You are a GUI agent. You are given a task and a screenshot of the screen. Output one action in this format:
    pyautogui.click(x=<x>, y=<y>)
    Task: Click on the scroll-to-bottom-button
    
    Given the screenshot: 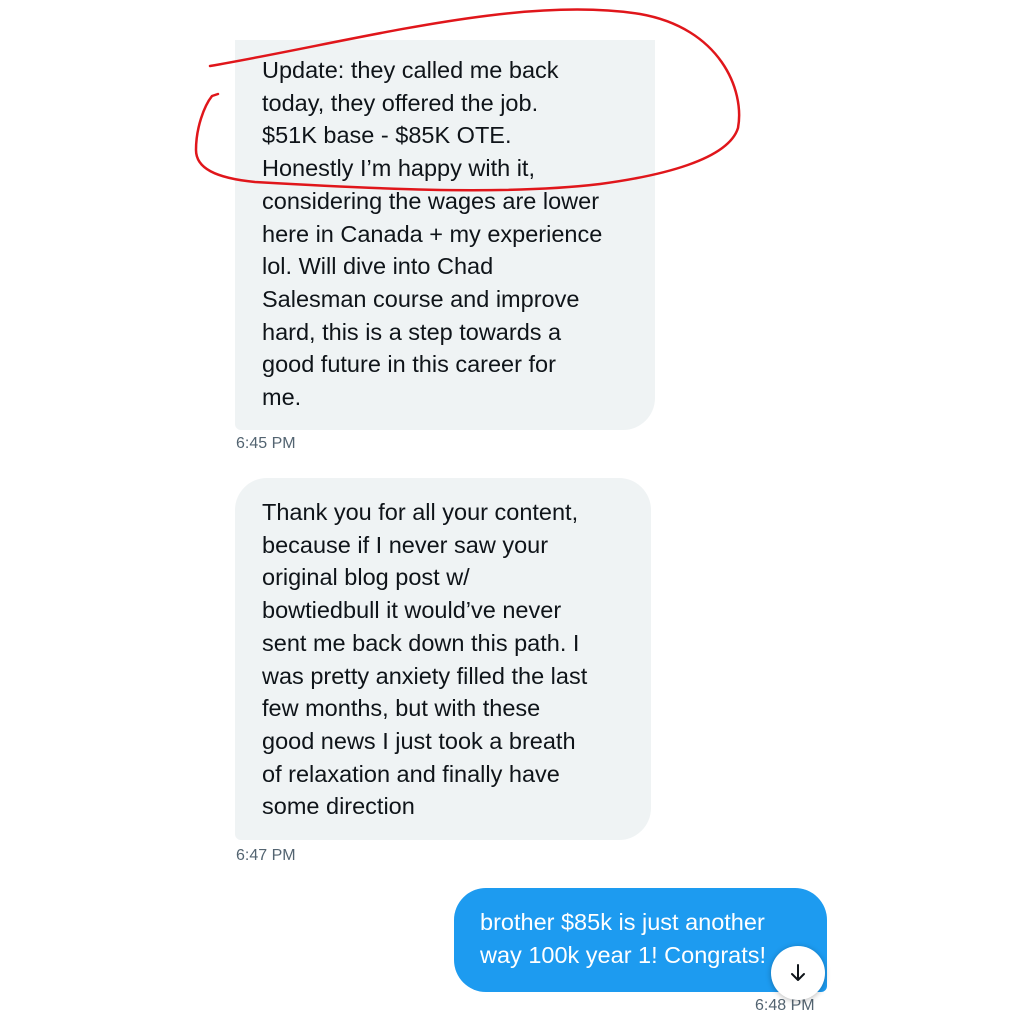 What is the action you would take?
    pyautogui.click(x=798, y=973)
    